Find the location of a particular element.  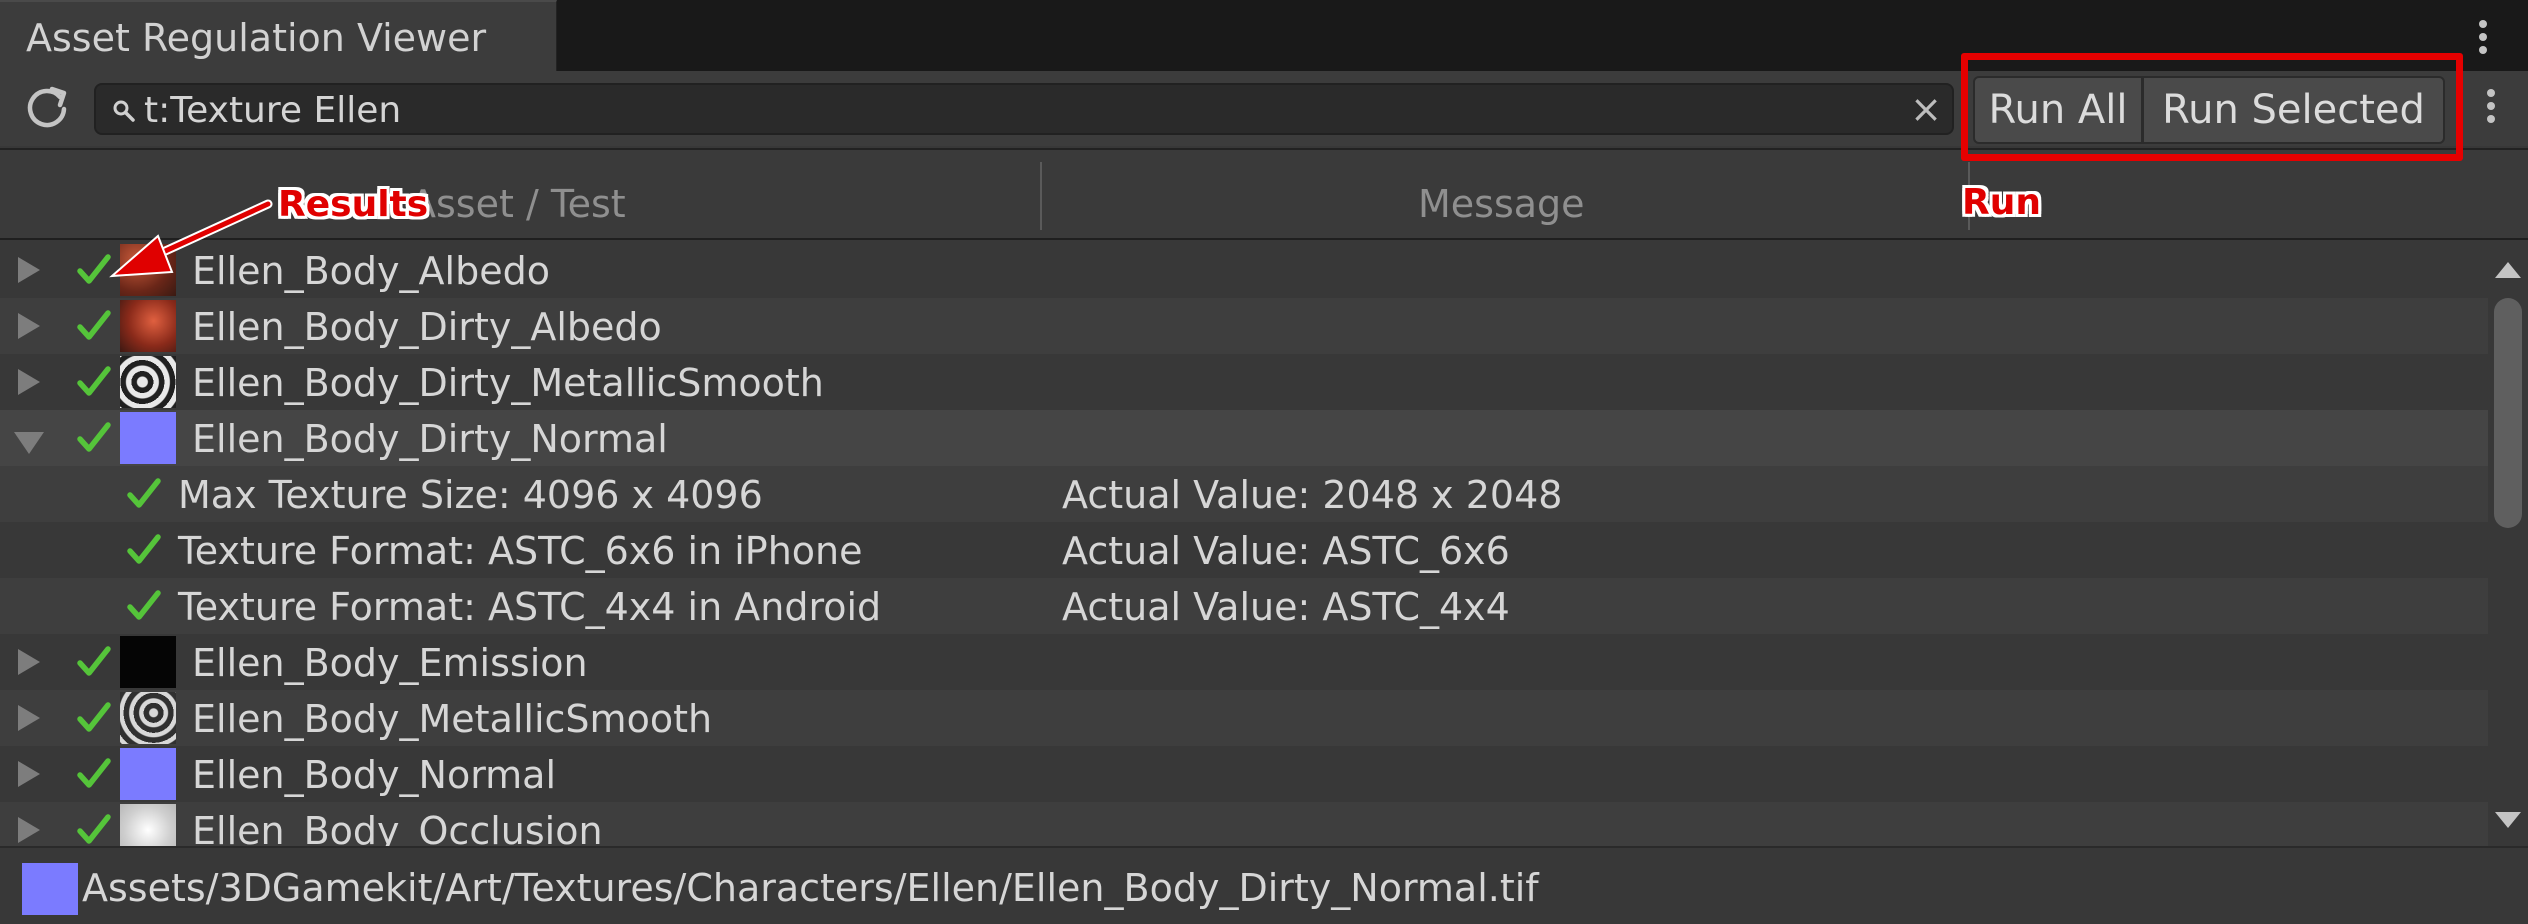

run-buttons-highlight is located at coordinates (2212, 107).